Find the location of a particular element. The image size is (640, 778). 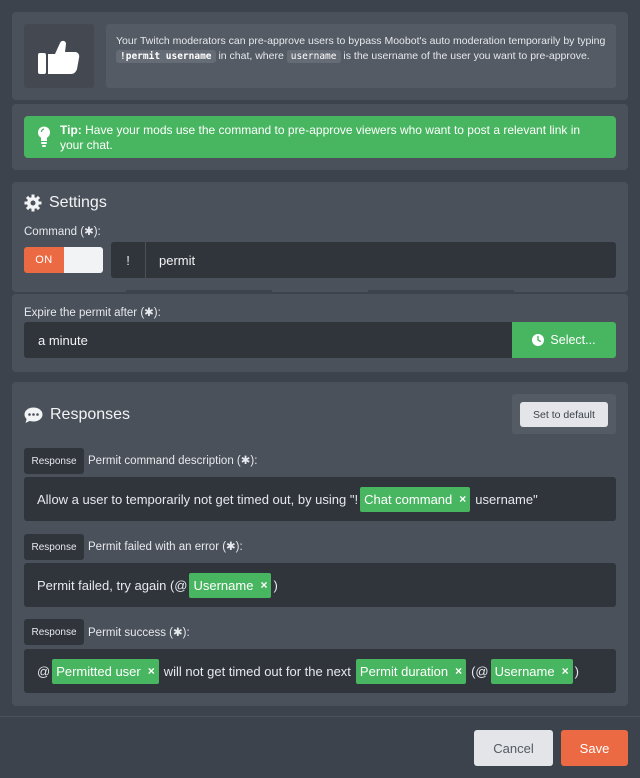

responses-heading: Responses is located at coordinates (77, 415).